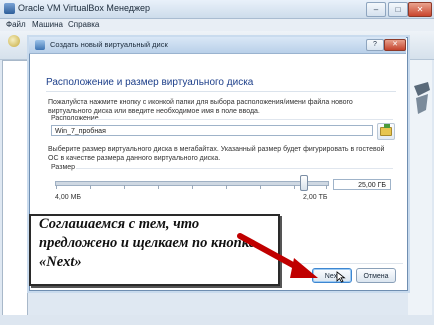 This screenshot has width=434, height=325. I want to click on menubar, so click(217, 25).